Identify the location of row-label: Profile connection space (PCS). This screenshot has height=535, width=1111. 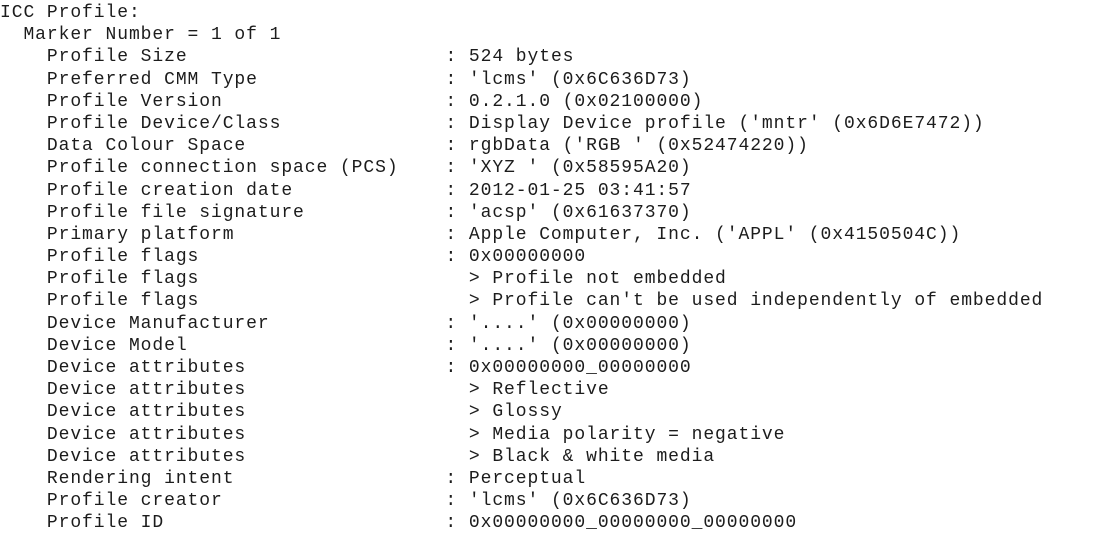
(199, 168).